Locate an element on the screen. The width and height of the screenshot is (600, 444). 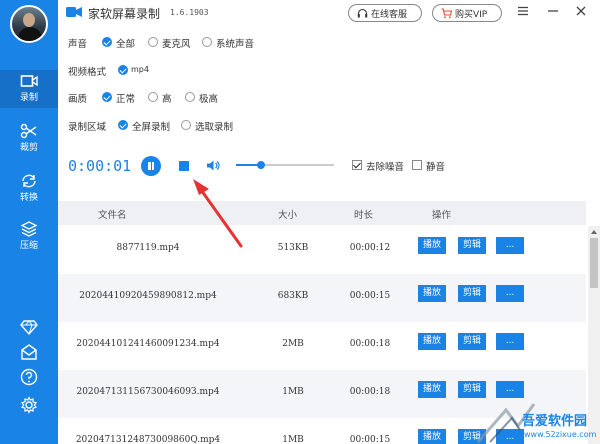
format-option-mp4: mp4 is located at coordinates (133, 69).